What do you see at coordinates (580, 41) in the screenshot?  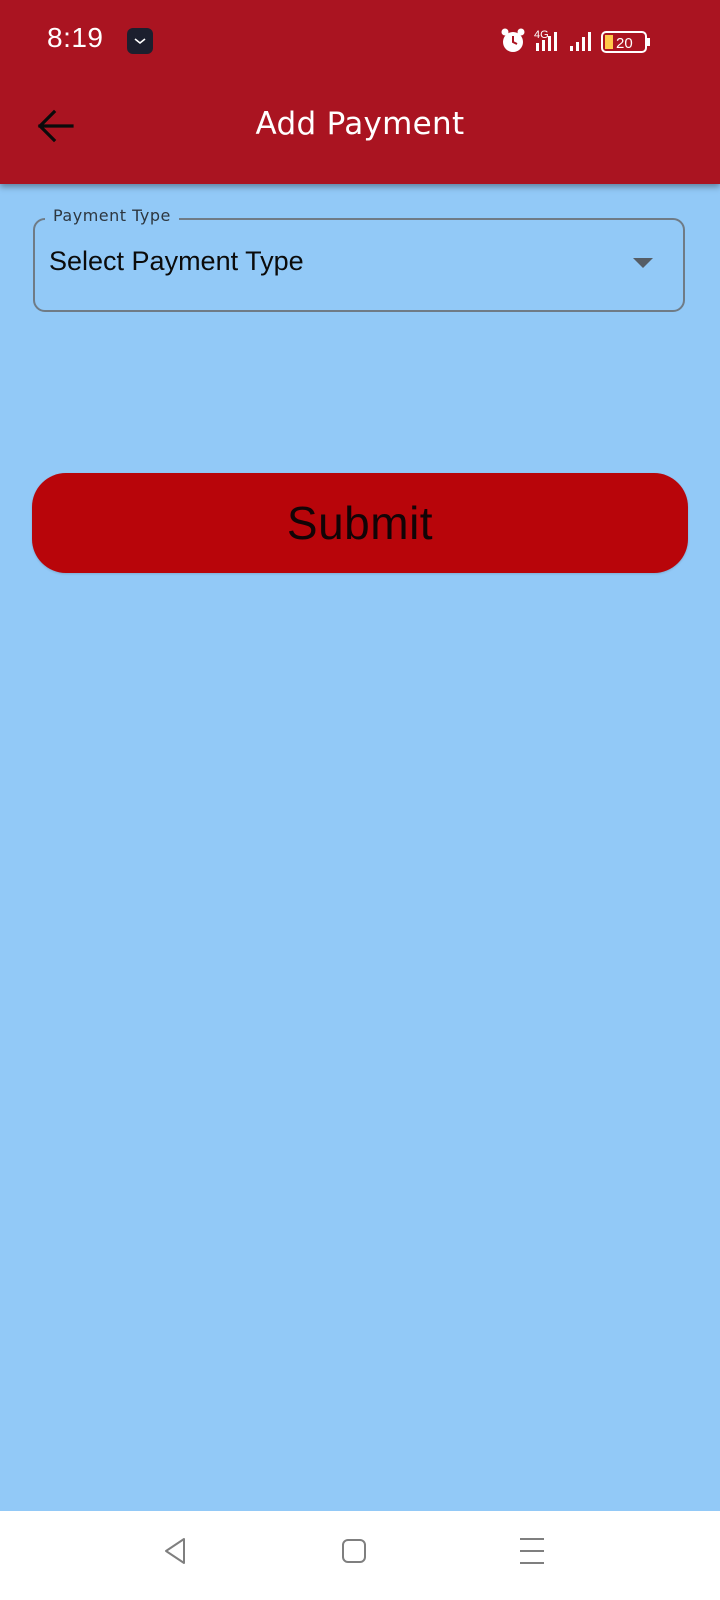 I see `signal-icon` at bounding box center [580, 41].